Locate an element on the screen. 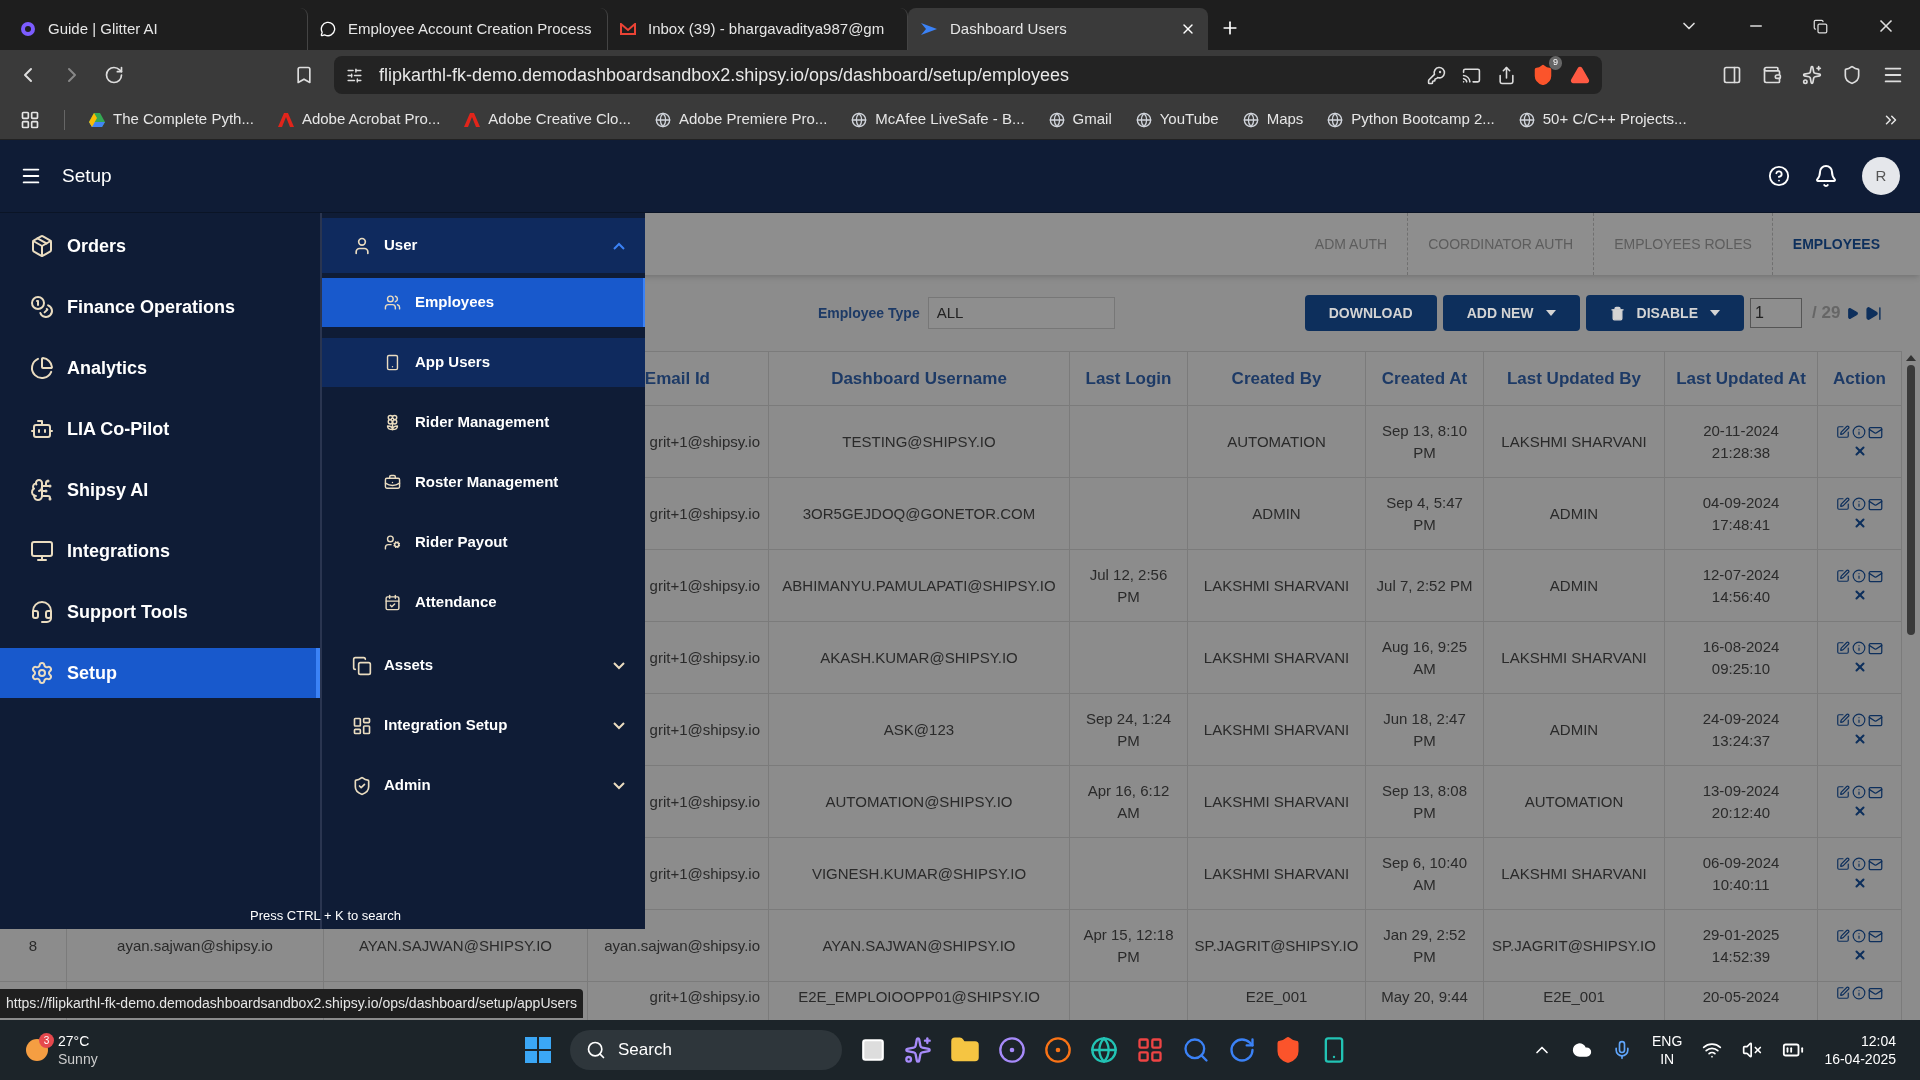 The height and width of the screenshot is (1080, 1920). sidebar-icon is located at coordinates (1732, 75).